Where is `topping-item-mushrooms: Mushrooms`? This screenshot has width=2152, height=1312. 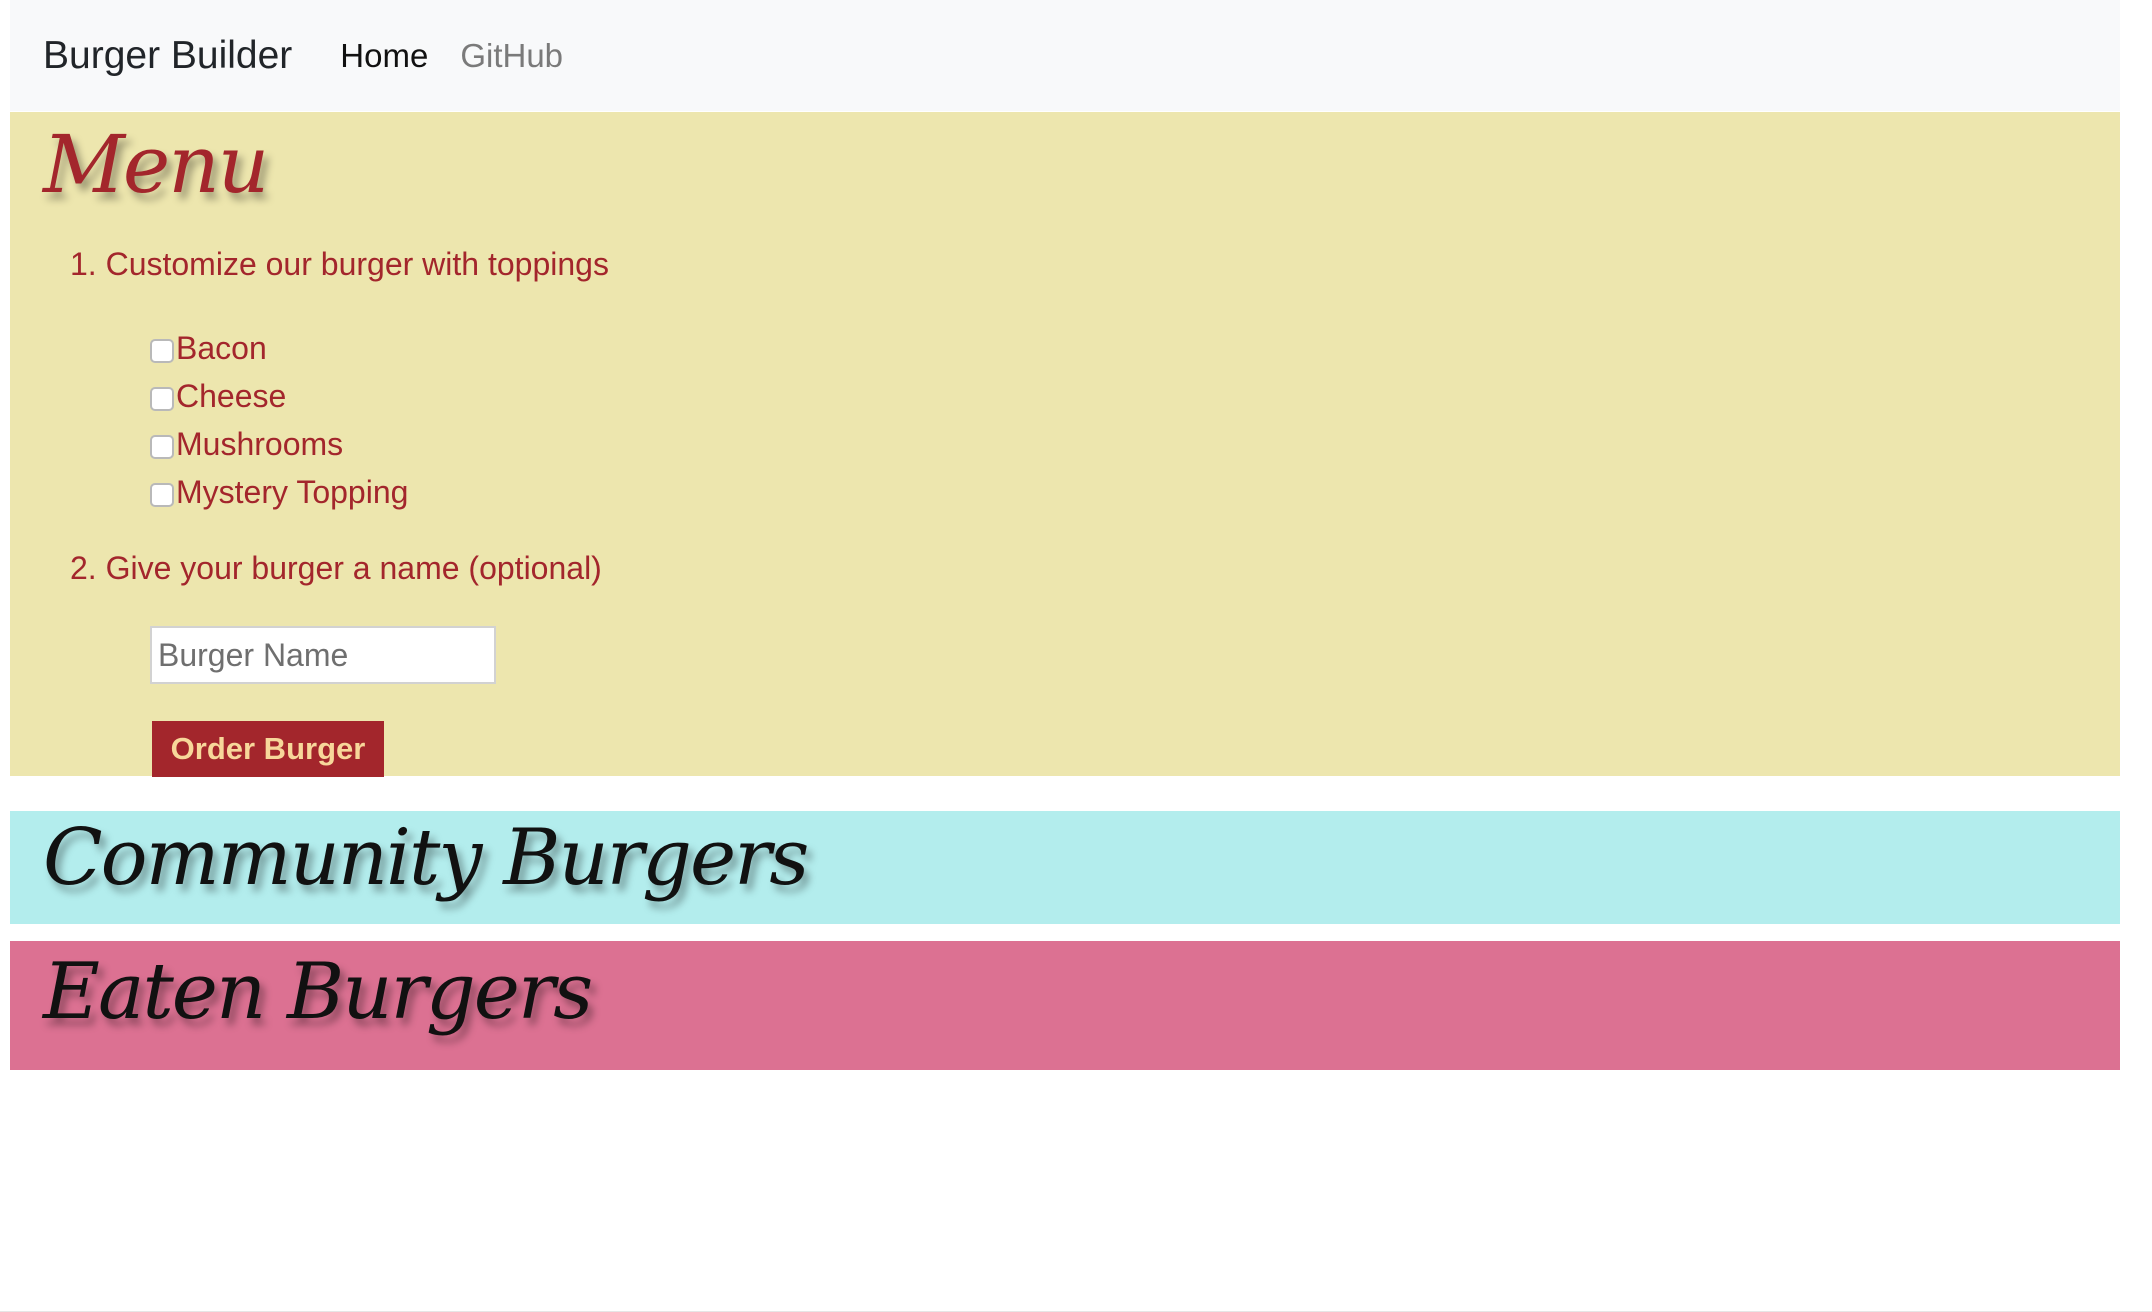 topping-item-mushrooms: Mushrooms is located at coordinates (279, 444).